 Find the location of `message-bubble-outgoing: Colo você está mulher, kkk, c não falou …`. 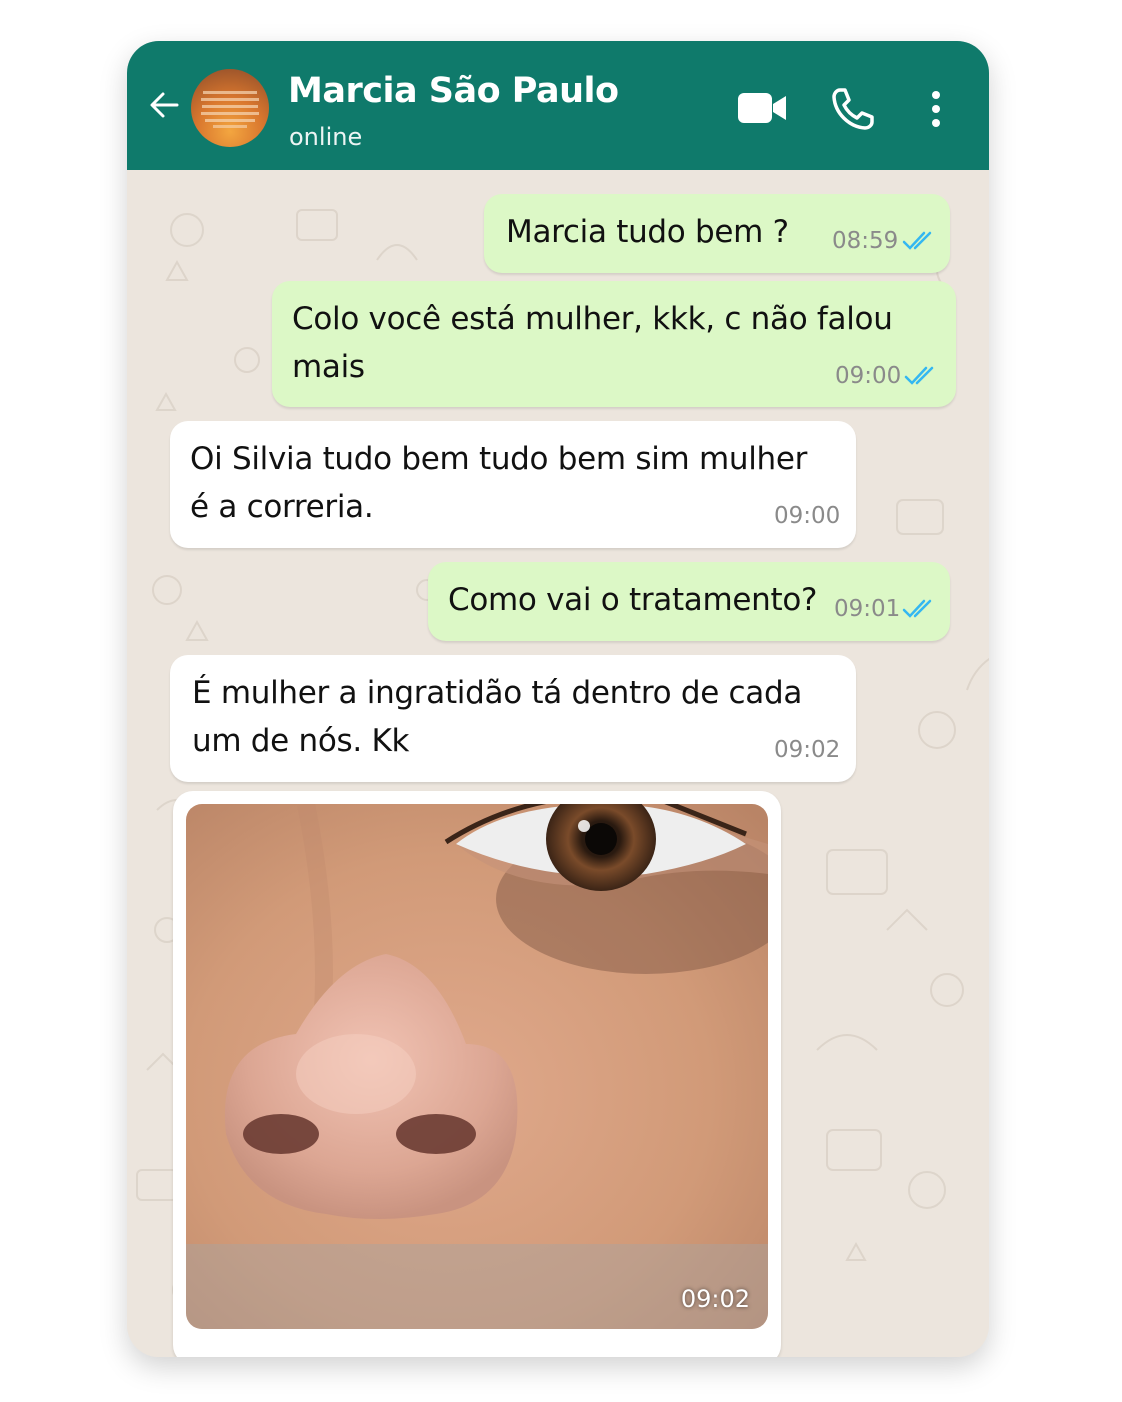

message-bubble-outgoing: Colo você está mulher, kkk, c não falou … is located at coordinates (614, 344).